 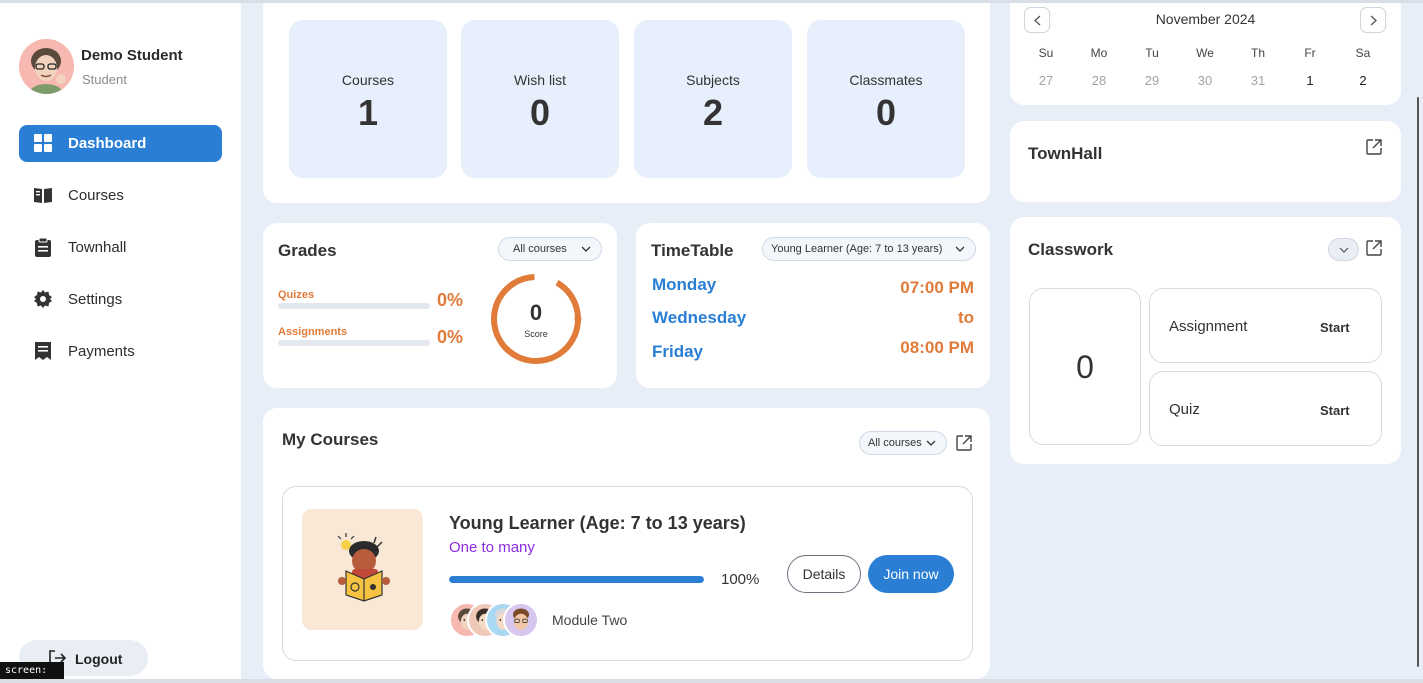 What do you see at coordinates (1152, 80) in the screenshot?
I see `calendar-day: 29` at bounding box center [1152, 80].